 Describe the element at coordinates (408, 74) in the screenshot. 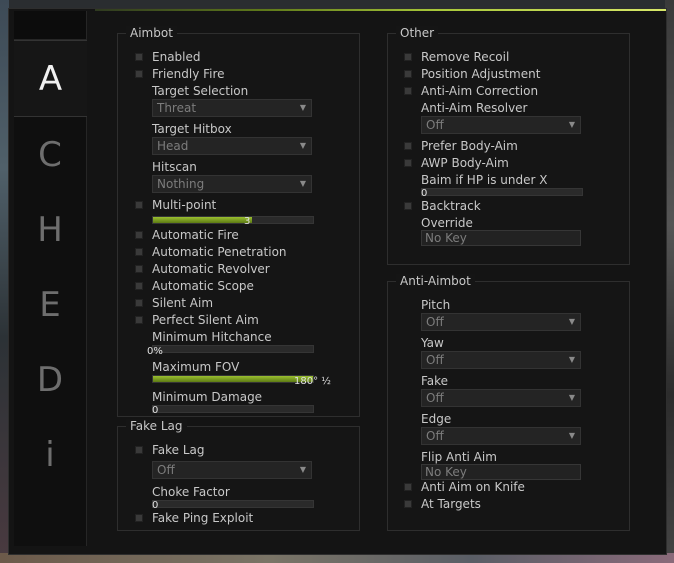

I see `position-adjustment-checkbox` at that location.